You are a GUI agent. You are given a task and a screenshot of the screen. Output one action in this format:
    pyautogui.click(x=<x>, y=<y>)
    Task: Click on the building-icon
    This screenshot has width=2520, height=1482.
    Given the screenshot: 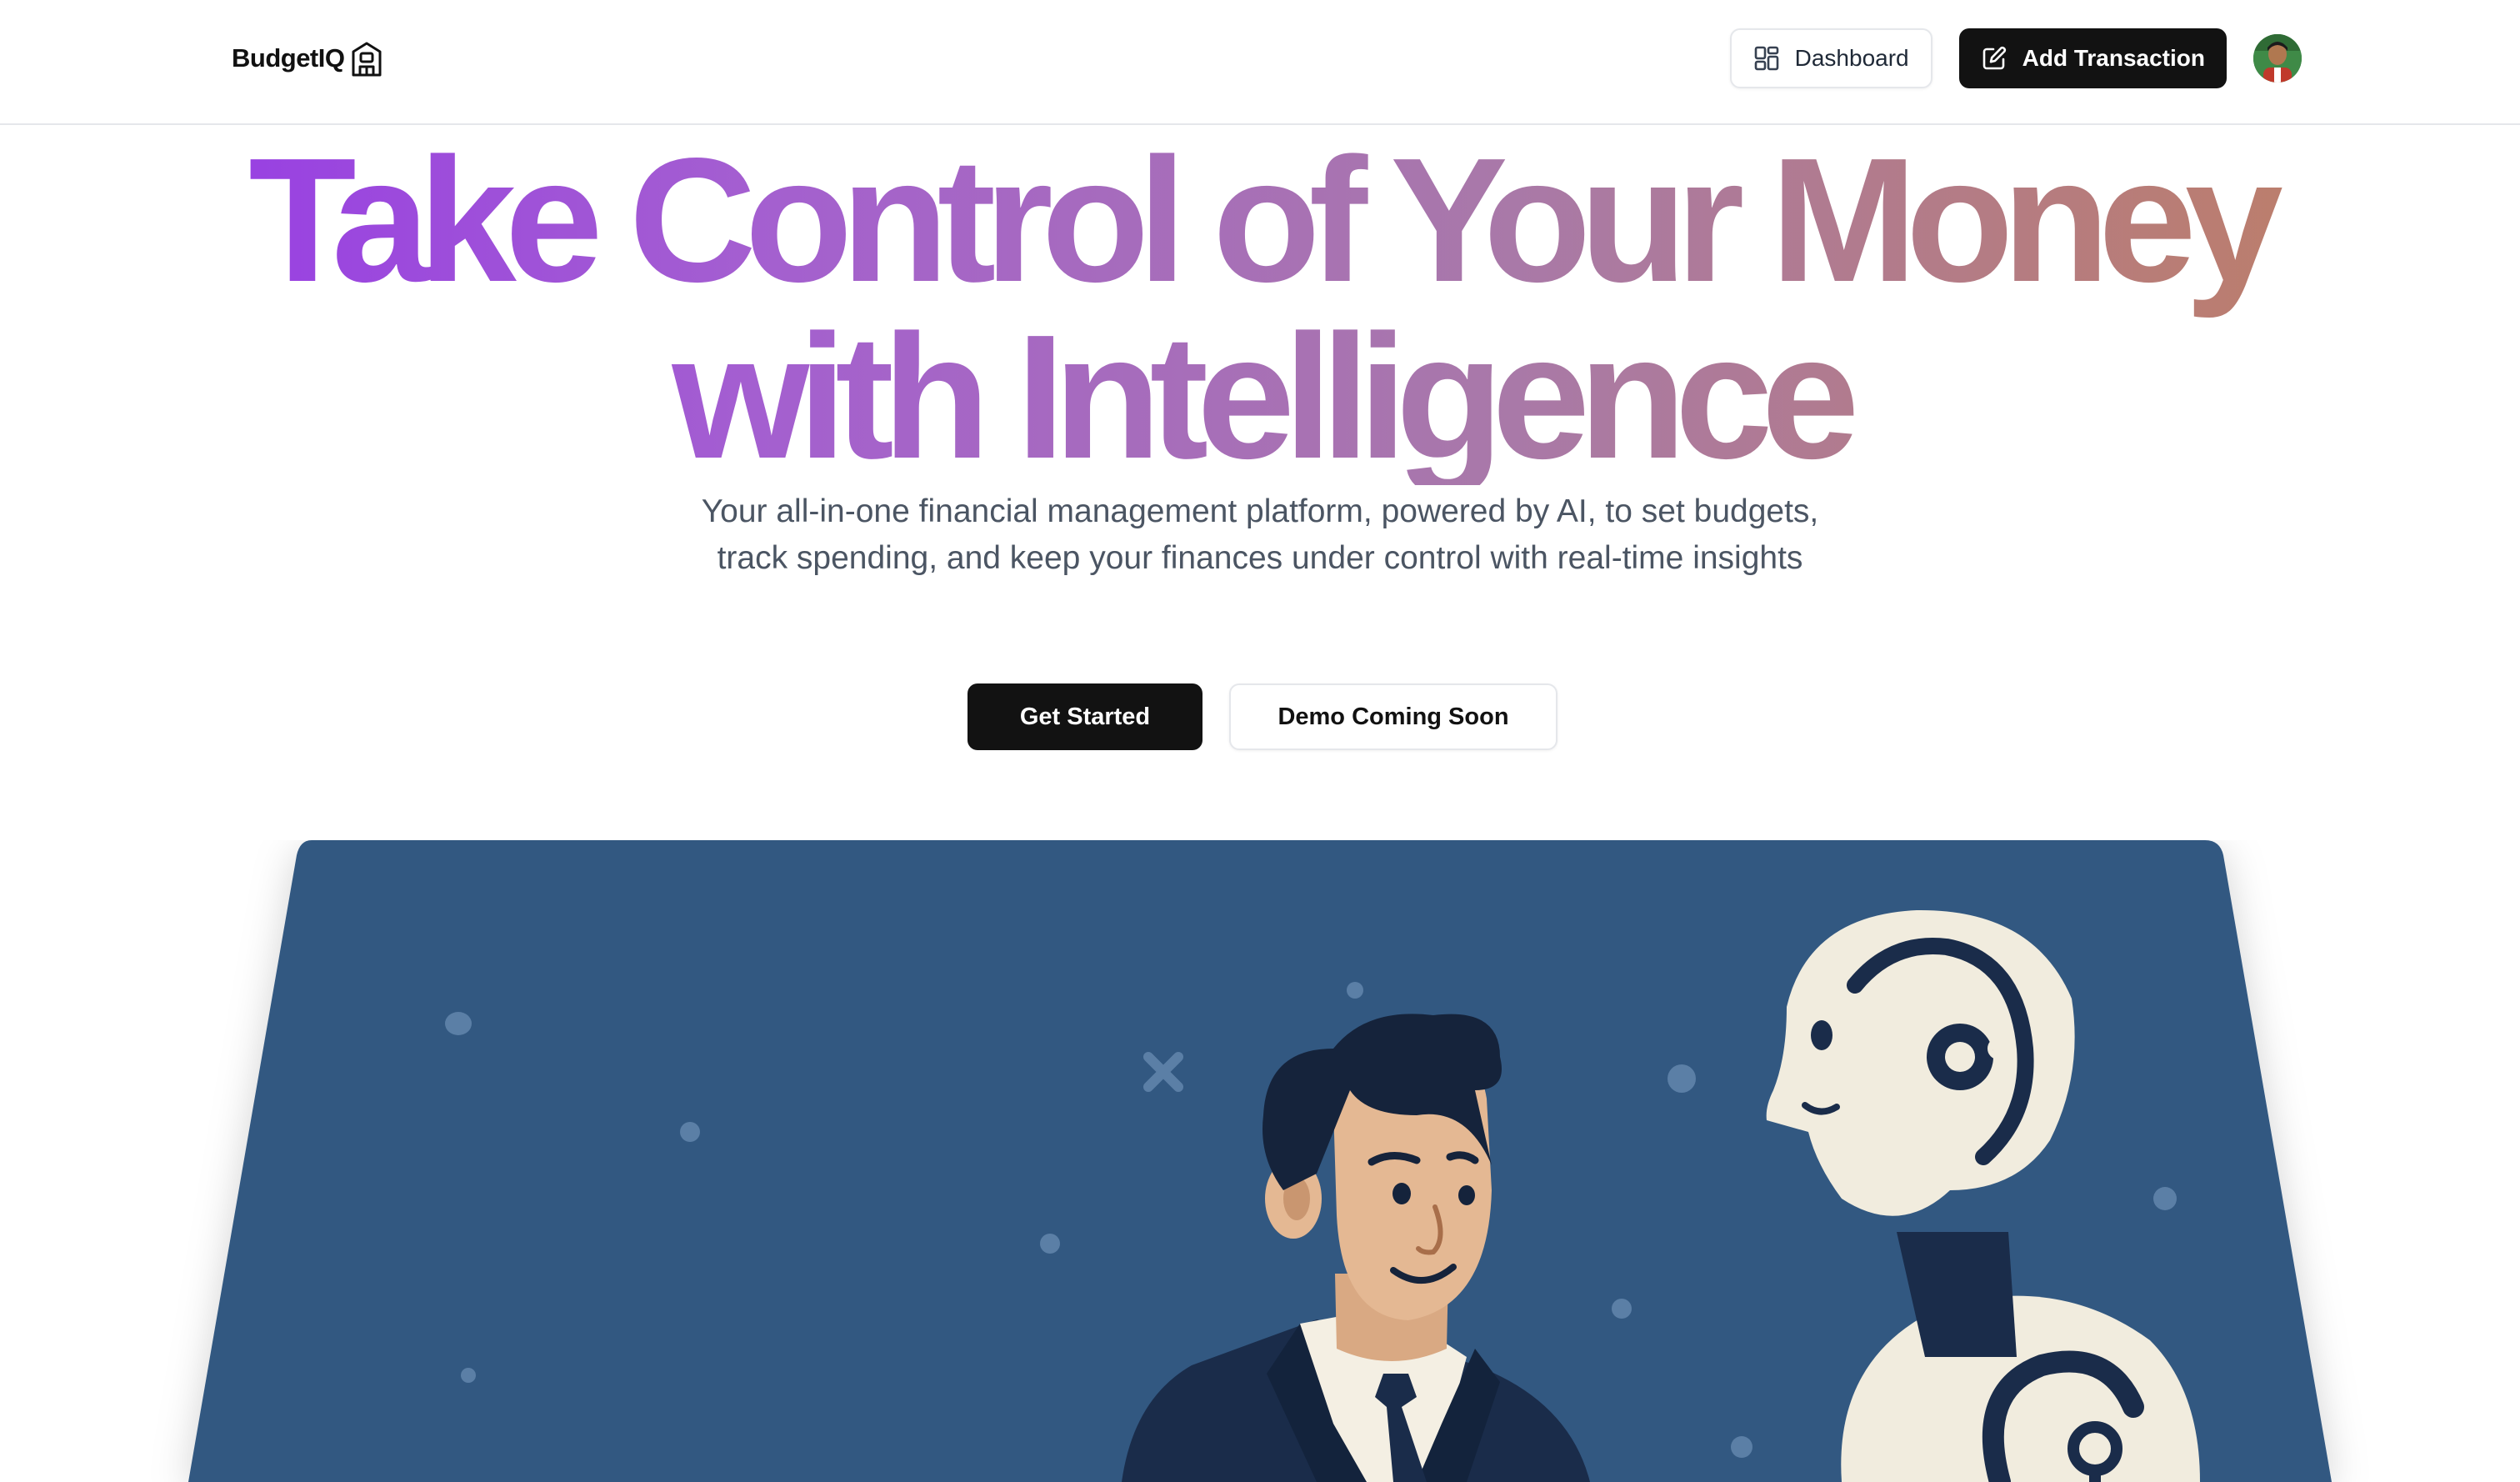 What is the action you would take?
    pyautogui.click(x=366, y=60)
    